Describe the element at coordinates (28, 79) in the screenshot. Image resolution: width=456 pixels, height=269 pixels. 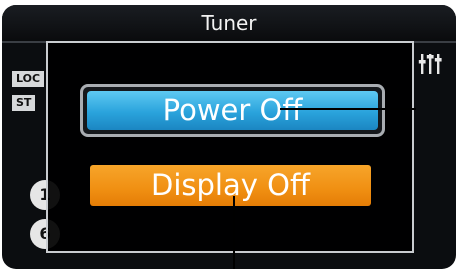
I see `loc-badge: LOC` at that location.